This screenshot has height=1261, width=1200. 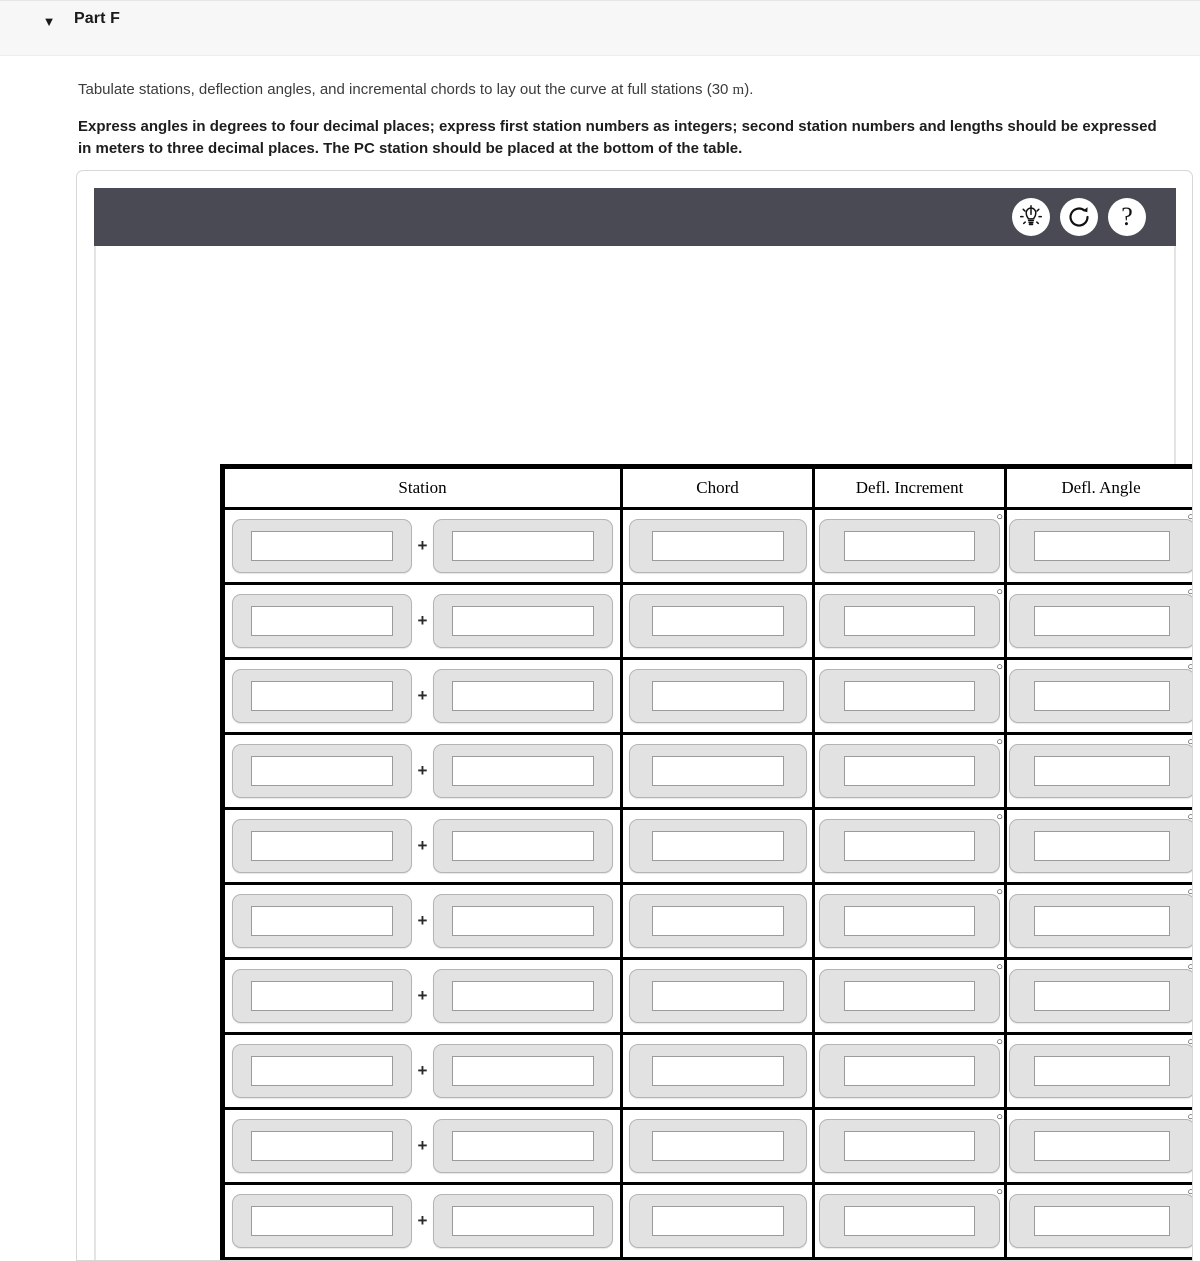 I want to click on reset-button, so click(x=1079, y=217).